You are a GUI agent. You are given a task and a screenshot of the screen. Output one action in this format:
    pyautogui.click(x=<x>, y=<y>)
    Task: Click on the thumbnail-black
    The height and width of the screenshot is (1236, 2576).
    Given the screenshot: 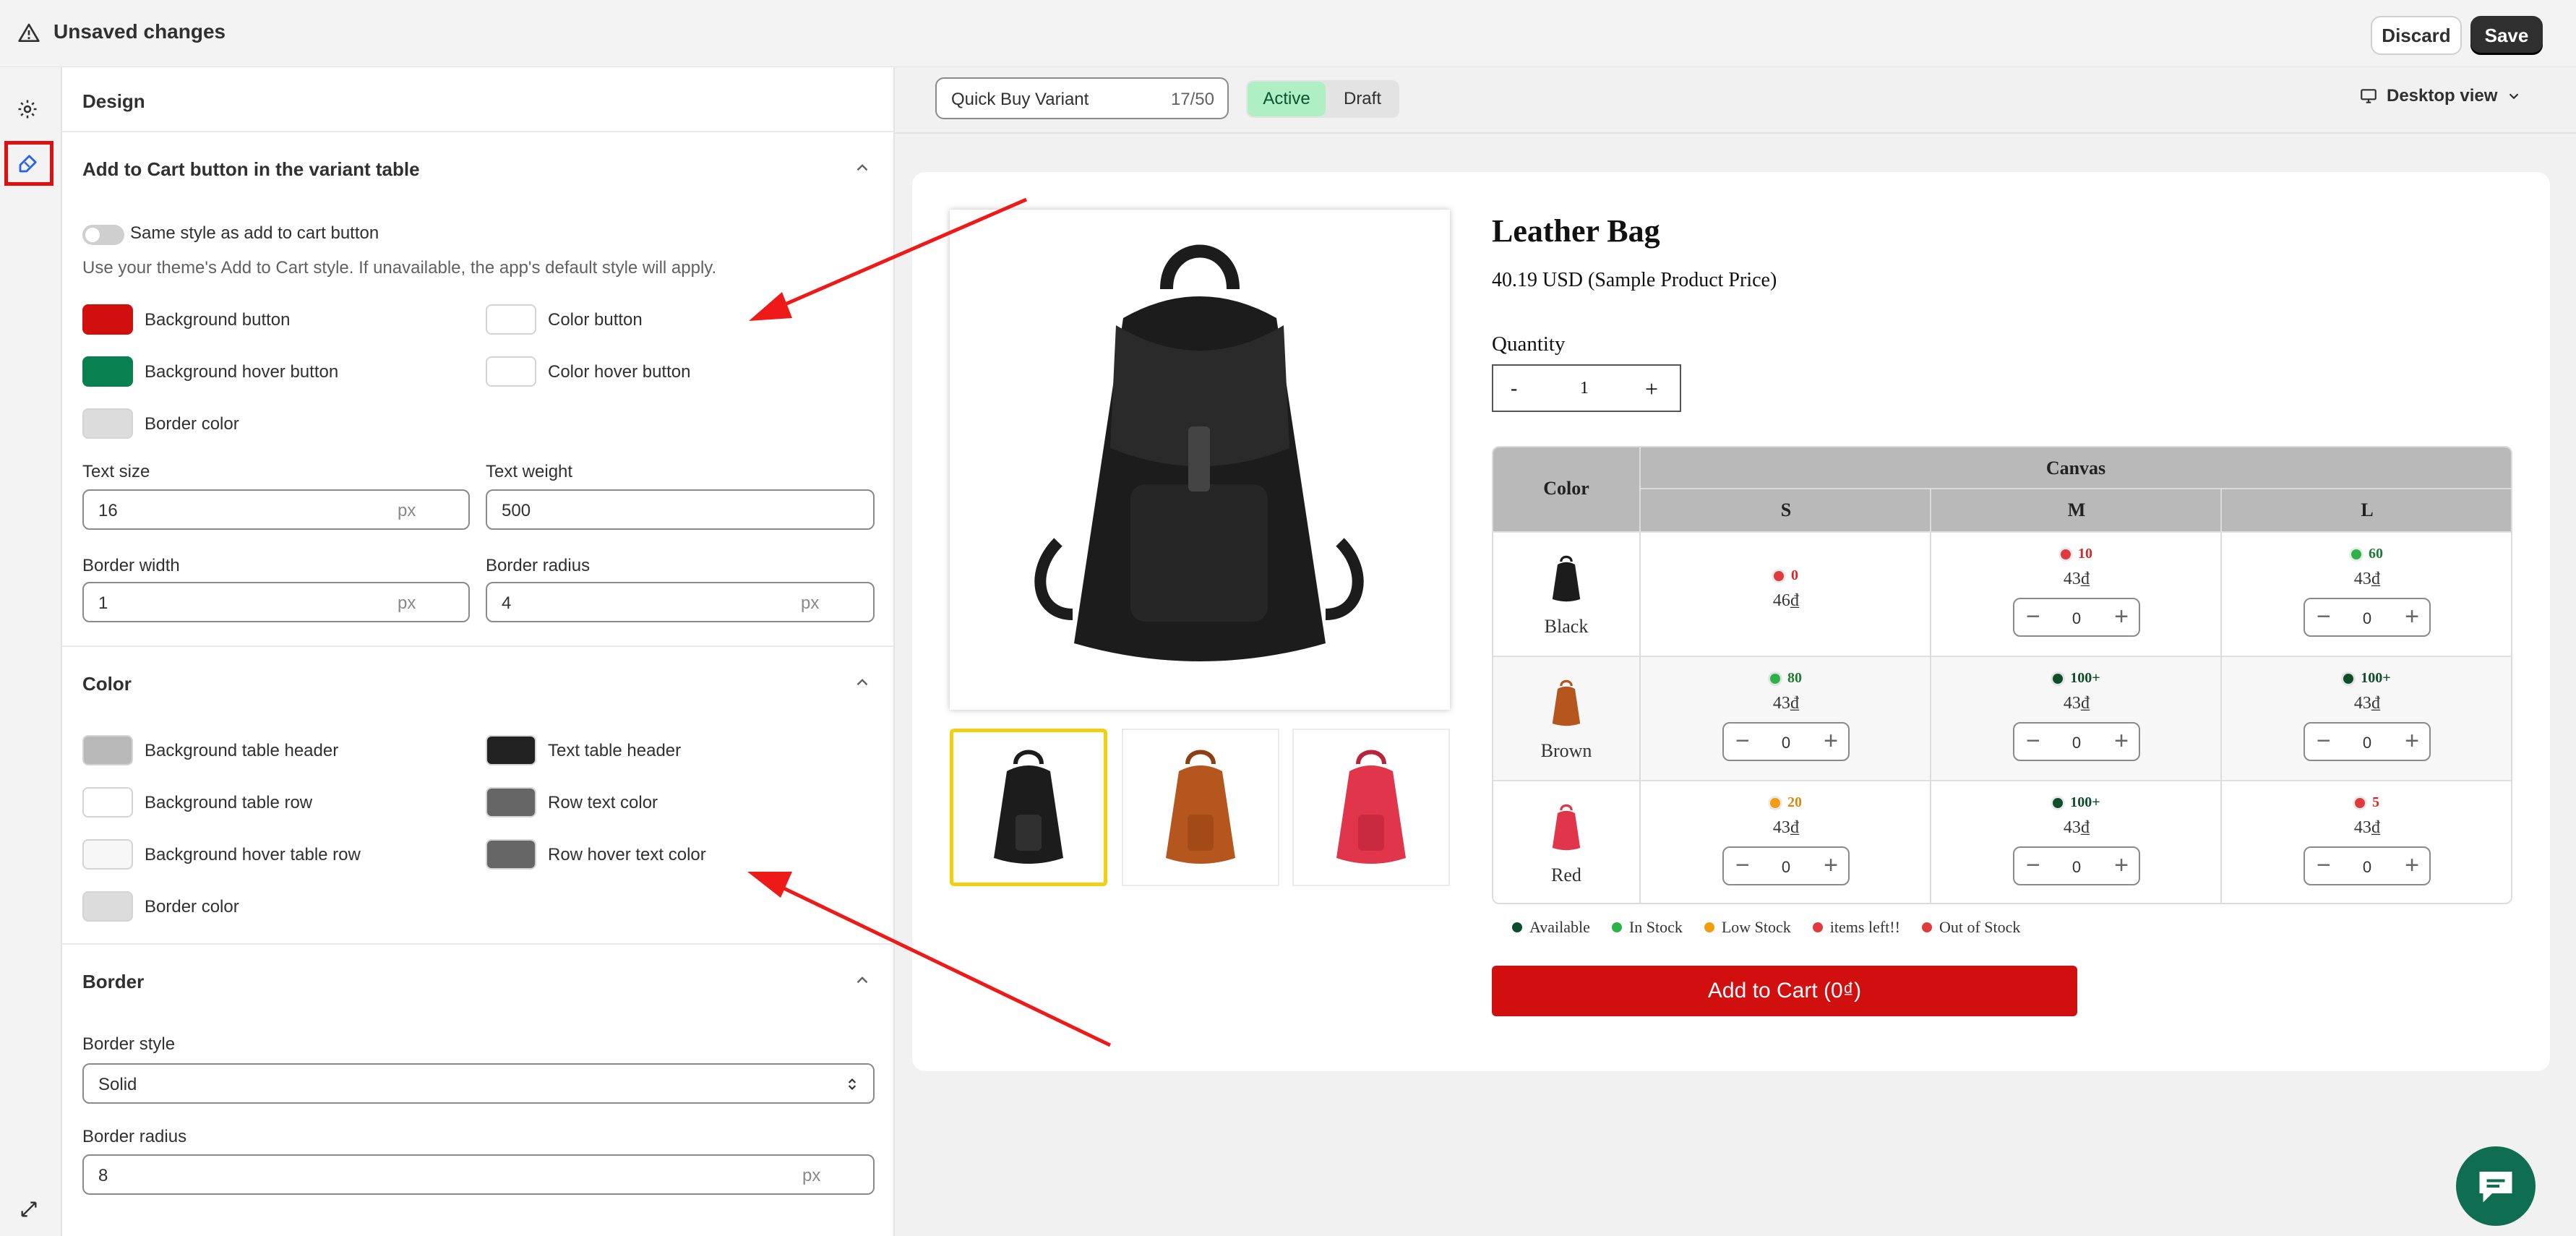 What is the action you would take?
    pyautogui.click(x=1029, y=808)
    